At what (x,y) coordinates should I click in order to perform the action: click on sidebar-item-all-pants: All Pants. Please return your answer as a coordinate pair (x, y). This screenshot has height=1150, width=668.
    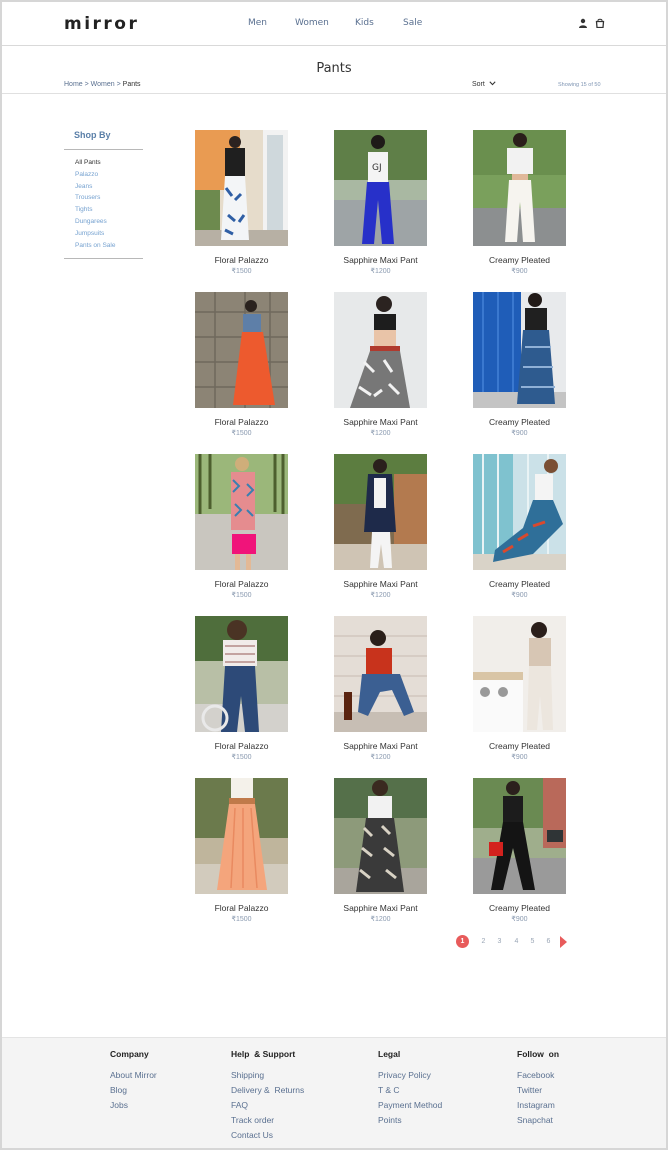
    Looking at the image, I should click on (109, 163).